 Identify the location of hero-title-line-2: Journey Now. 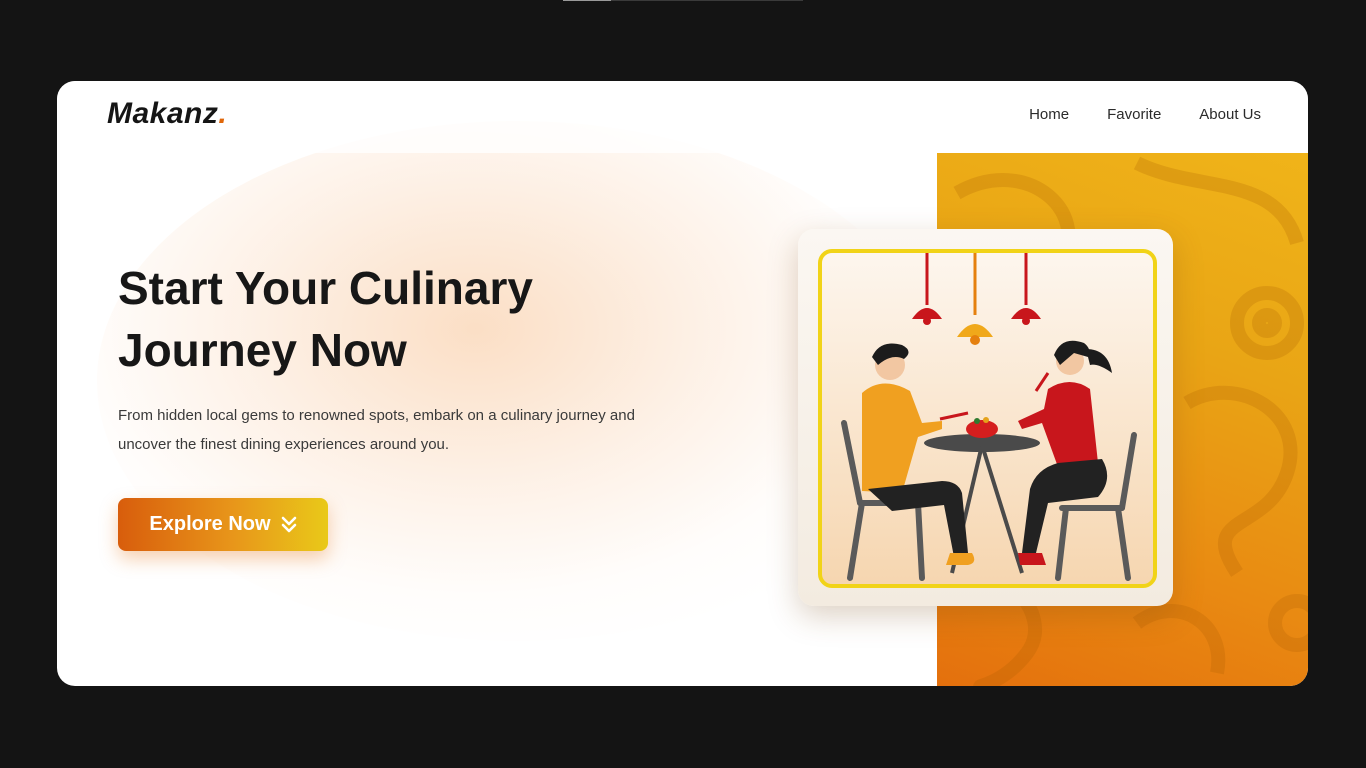
(262, 350).